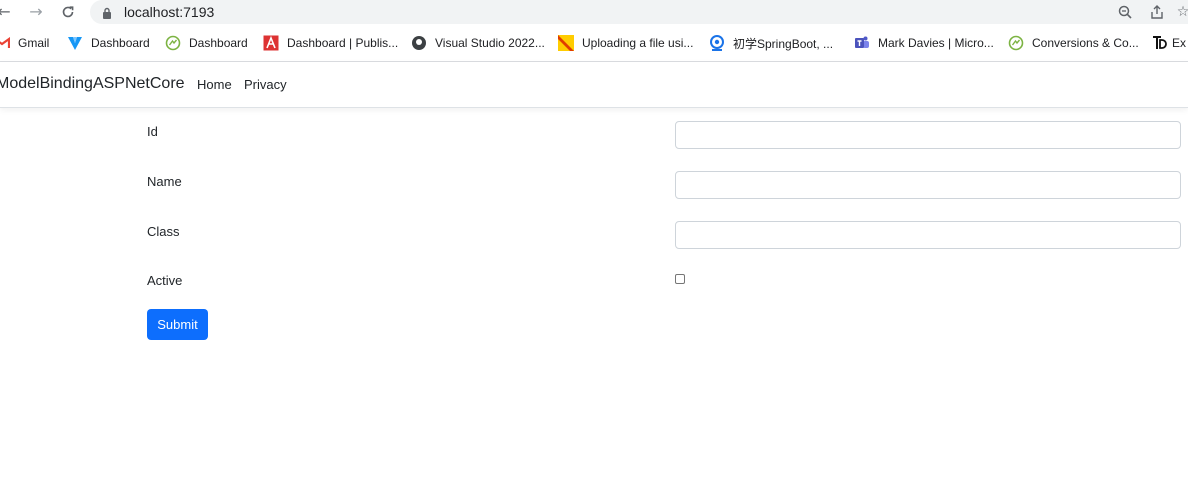 This screenshot has width=1188, height=494. Describe the element at coordinates (928, 185) in the screenshot. I see `name-input` at that location.